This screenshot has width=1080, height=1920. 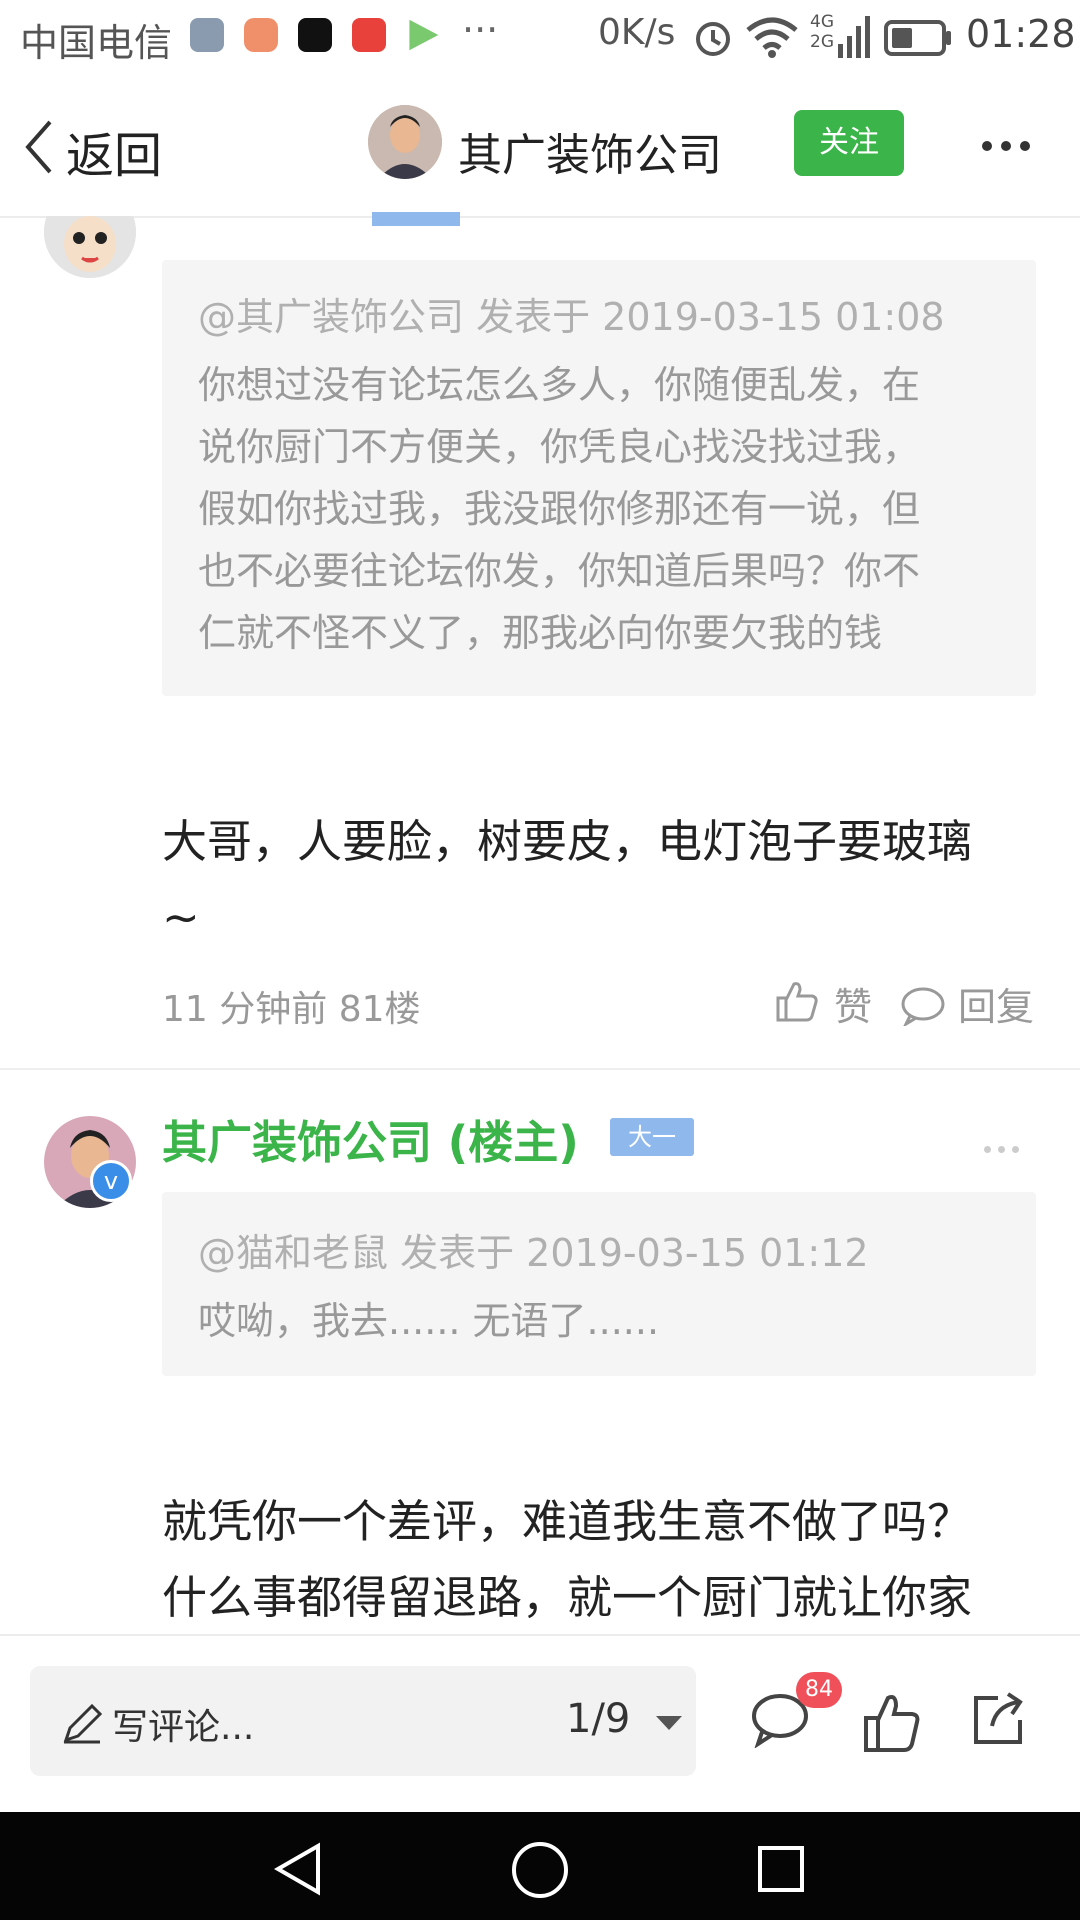 What do you see at coordinates (38, 147) in the screenshot?
I see `chevron-left-icon` at bounding box center [38, 147].